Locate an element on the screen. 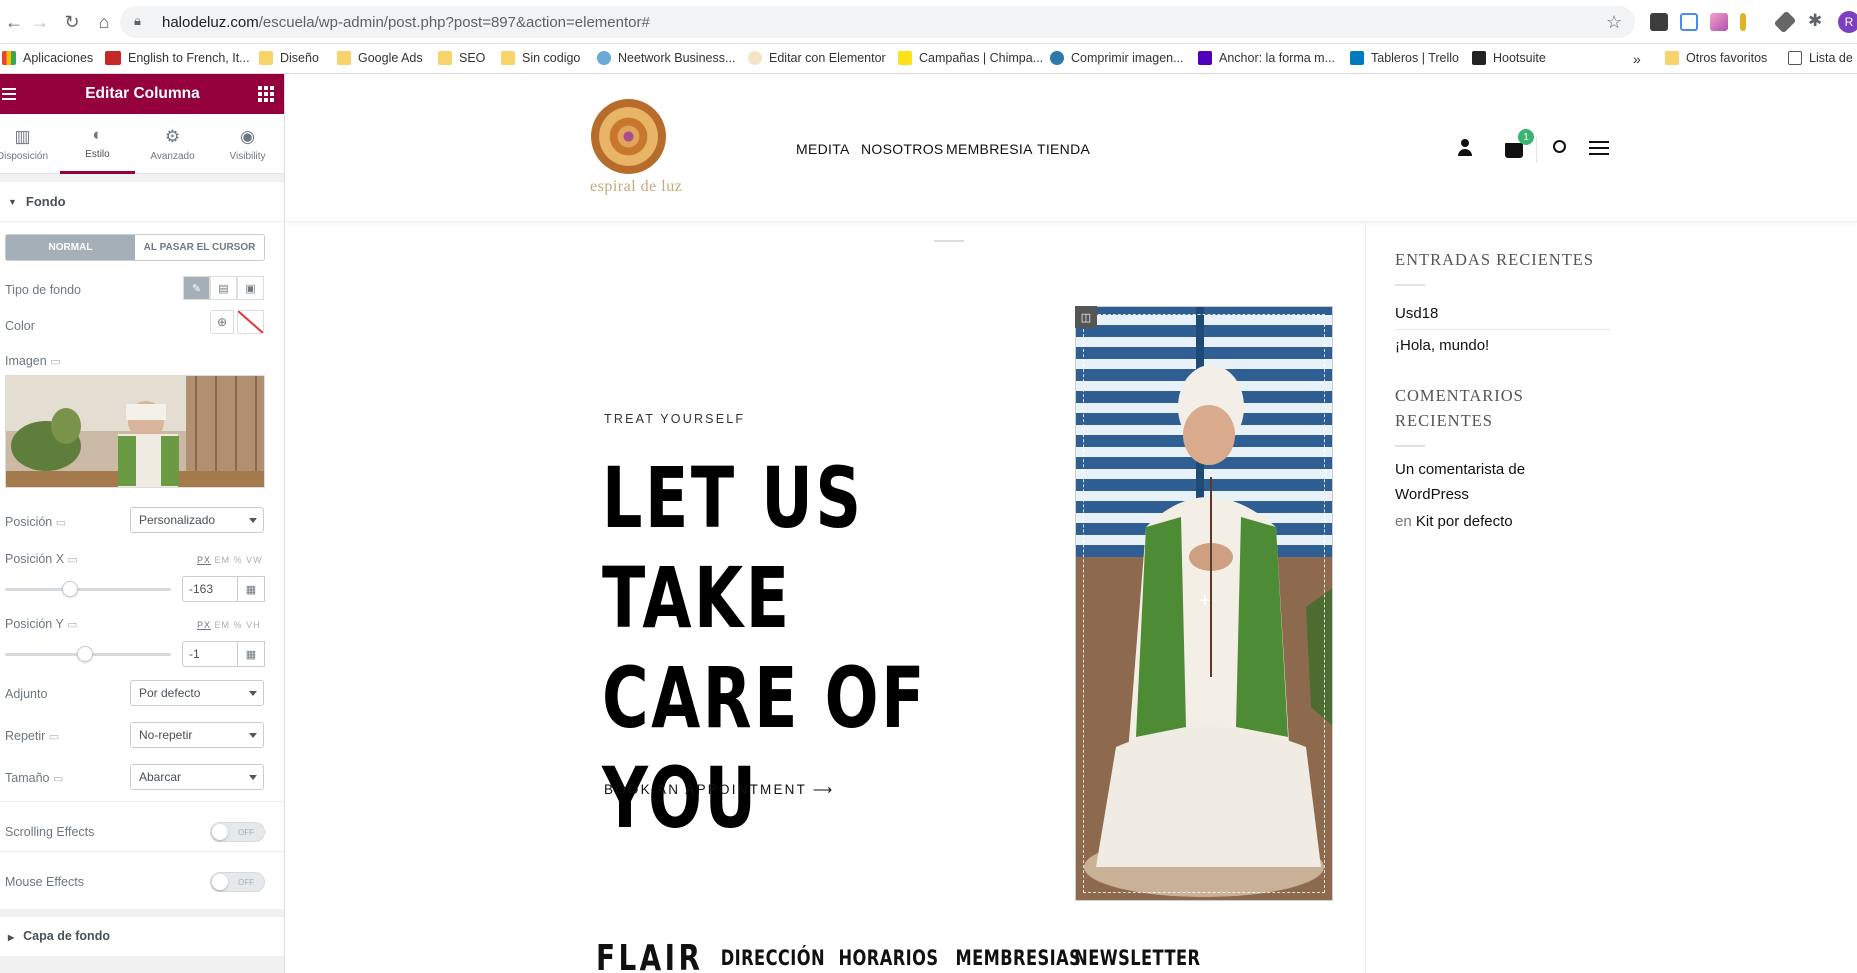 The height and width of the screenshot is (973, 1857). adjunto-label: Adjunto is located at coordinates (26, 694).